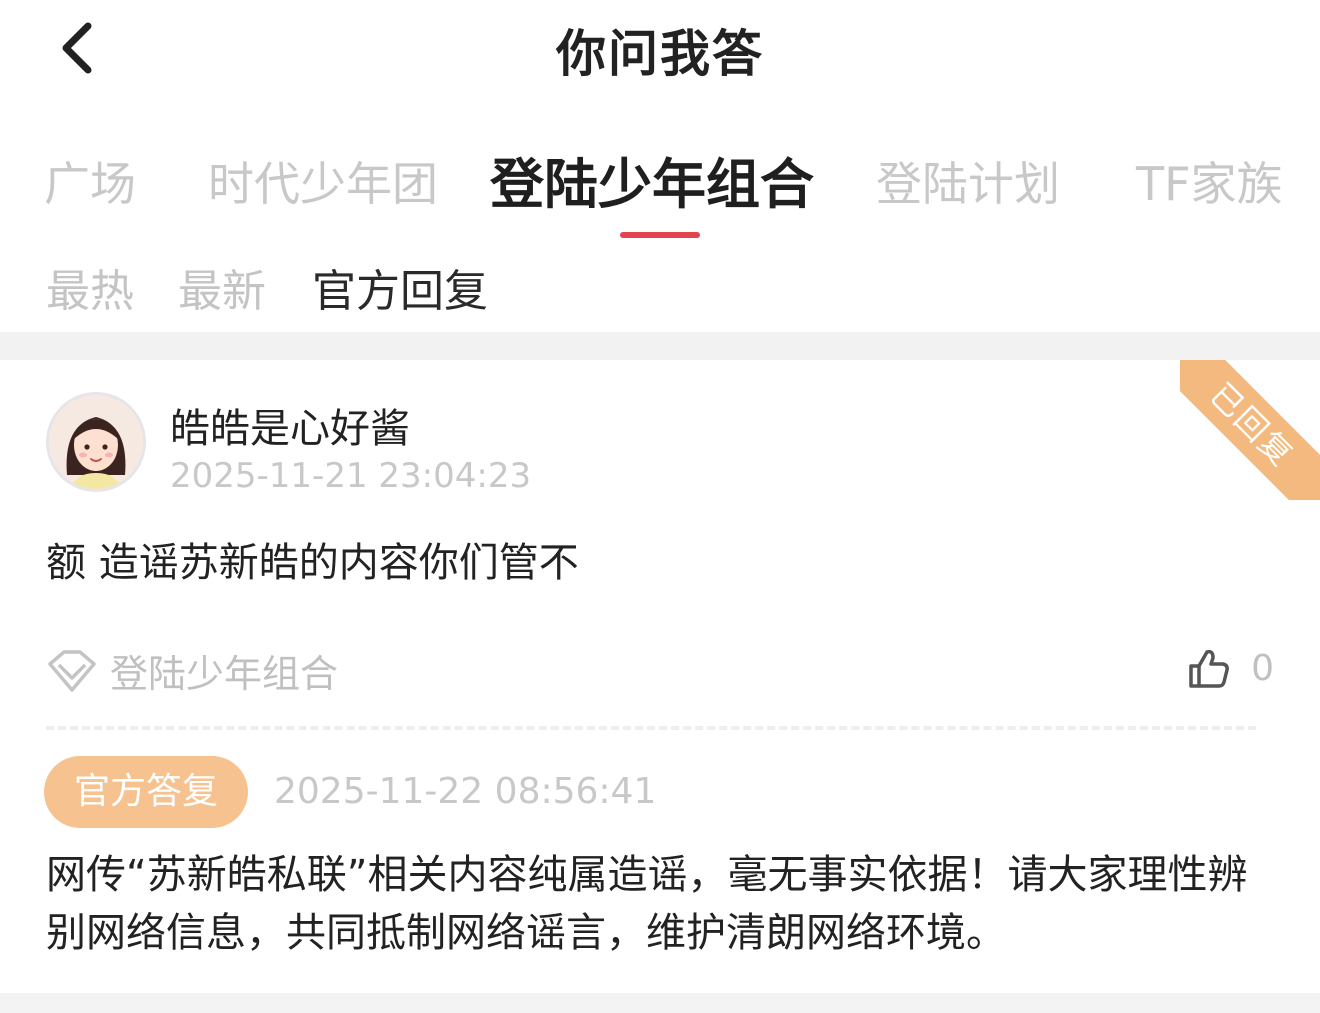 This screenshot has width=1320, height=1013. What do you see at coordinates (968, 181) in the screenshot?
I see `tab-denglu-plan: 登陆计划` at bounding box center [968, 181].